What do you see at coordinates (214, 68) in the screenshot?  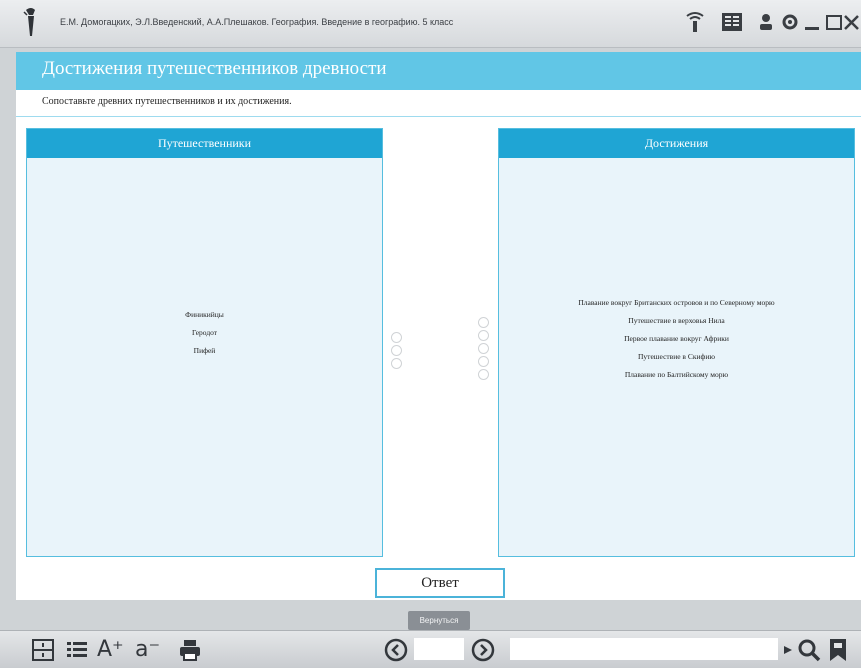 I see `exercise-title: Достижения путешественников древности` at bounding box center [214, 68].